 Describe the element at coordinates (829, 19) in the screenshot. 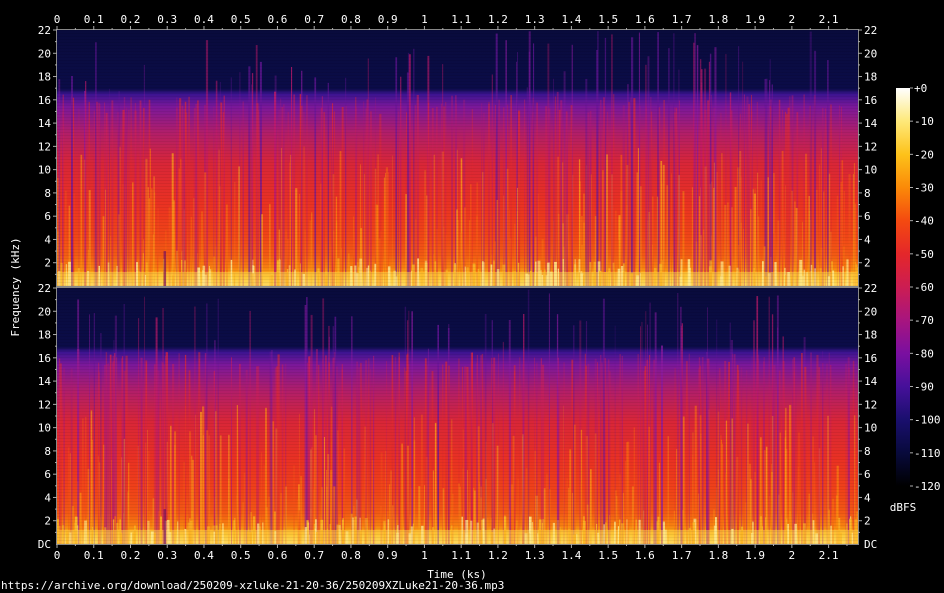

I see `x-tick-label-top: 2.1` at that location.